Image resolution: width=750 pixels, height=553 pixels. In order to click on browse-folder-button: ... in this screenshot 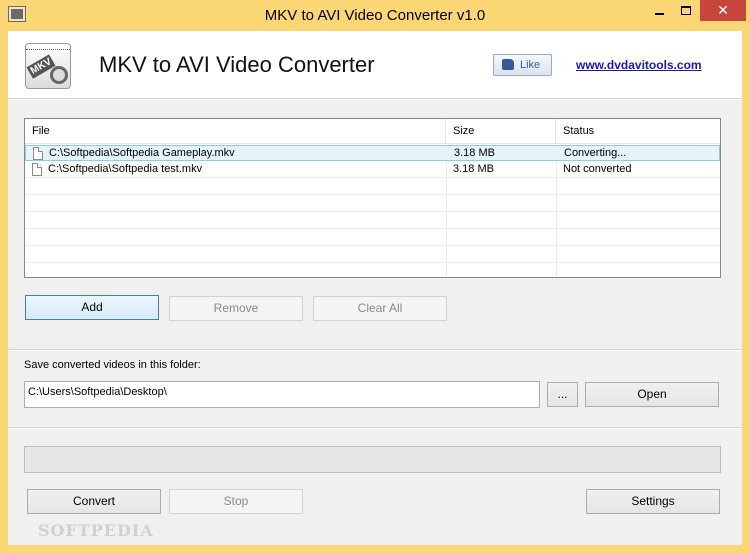, I will do `click(562, 394)`.